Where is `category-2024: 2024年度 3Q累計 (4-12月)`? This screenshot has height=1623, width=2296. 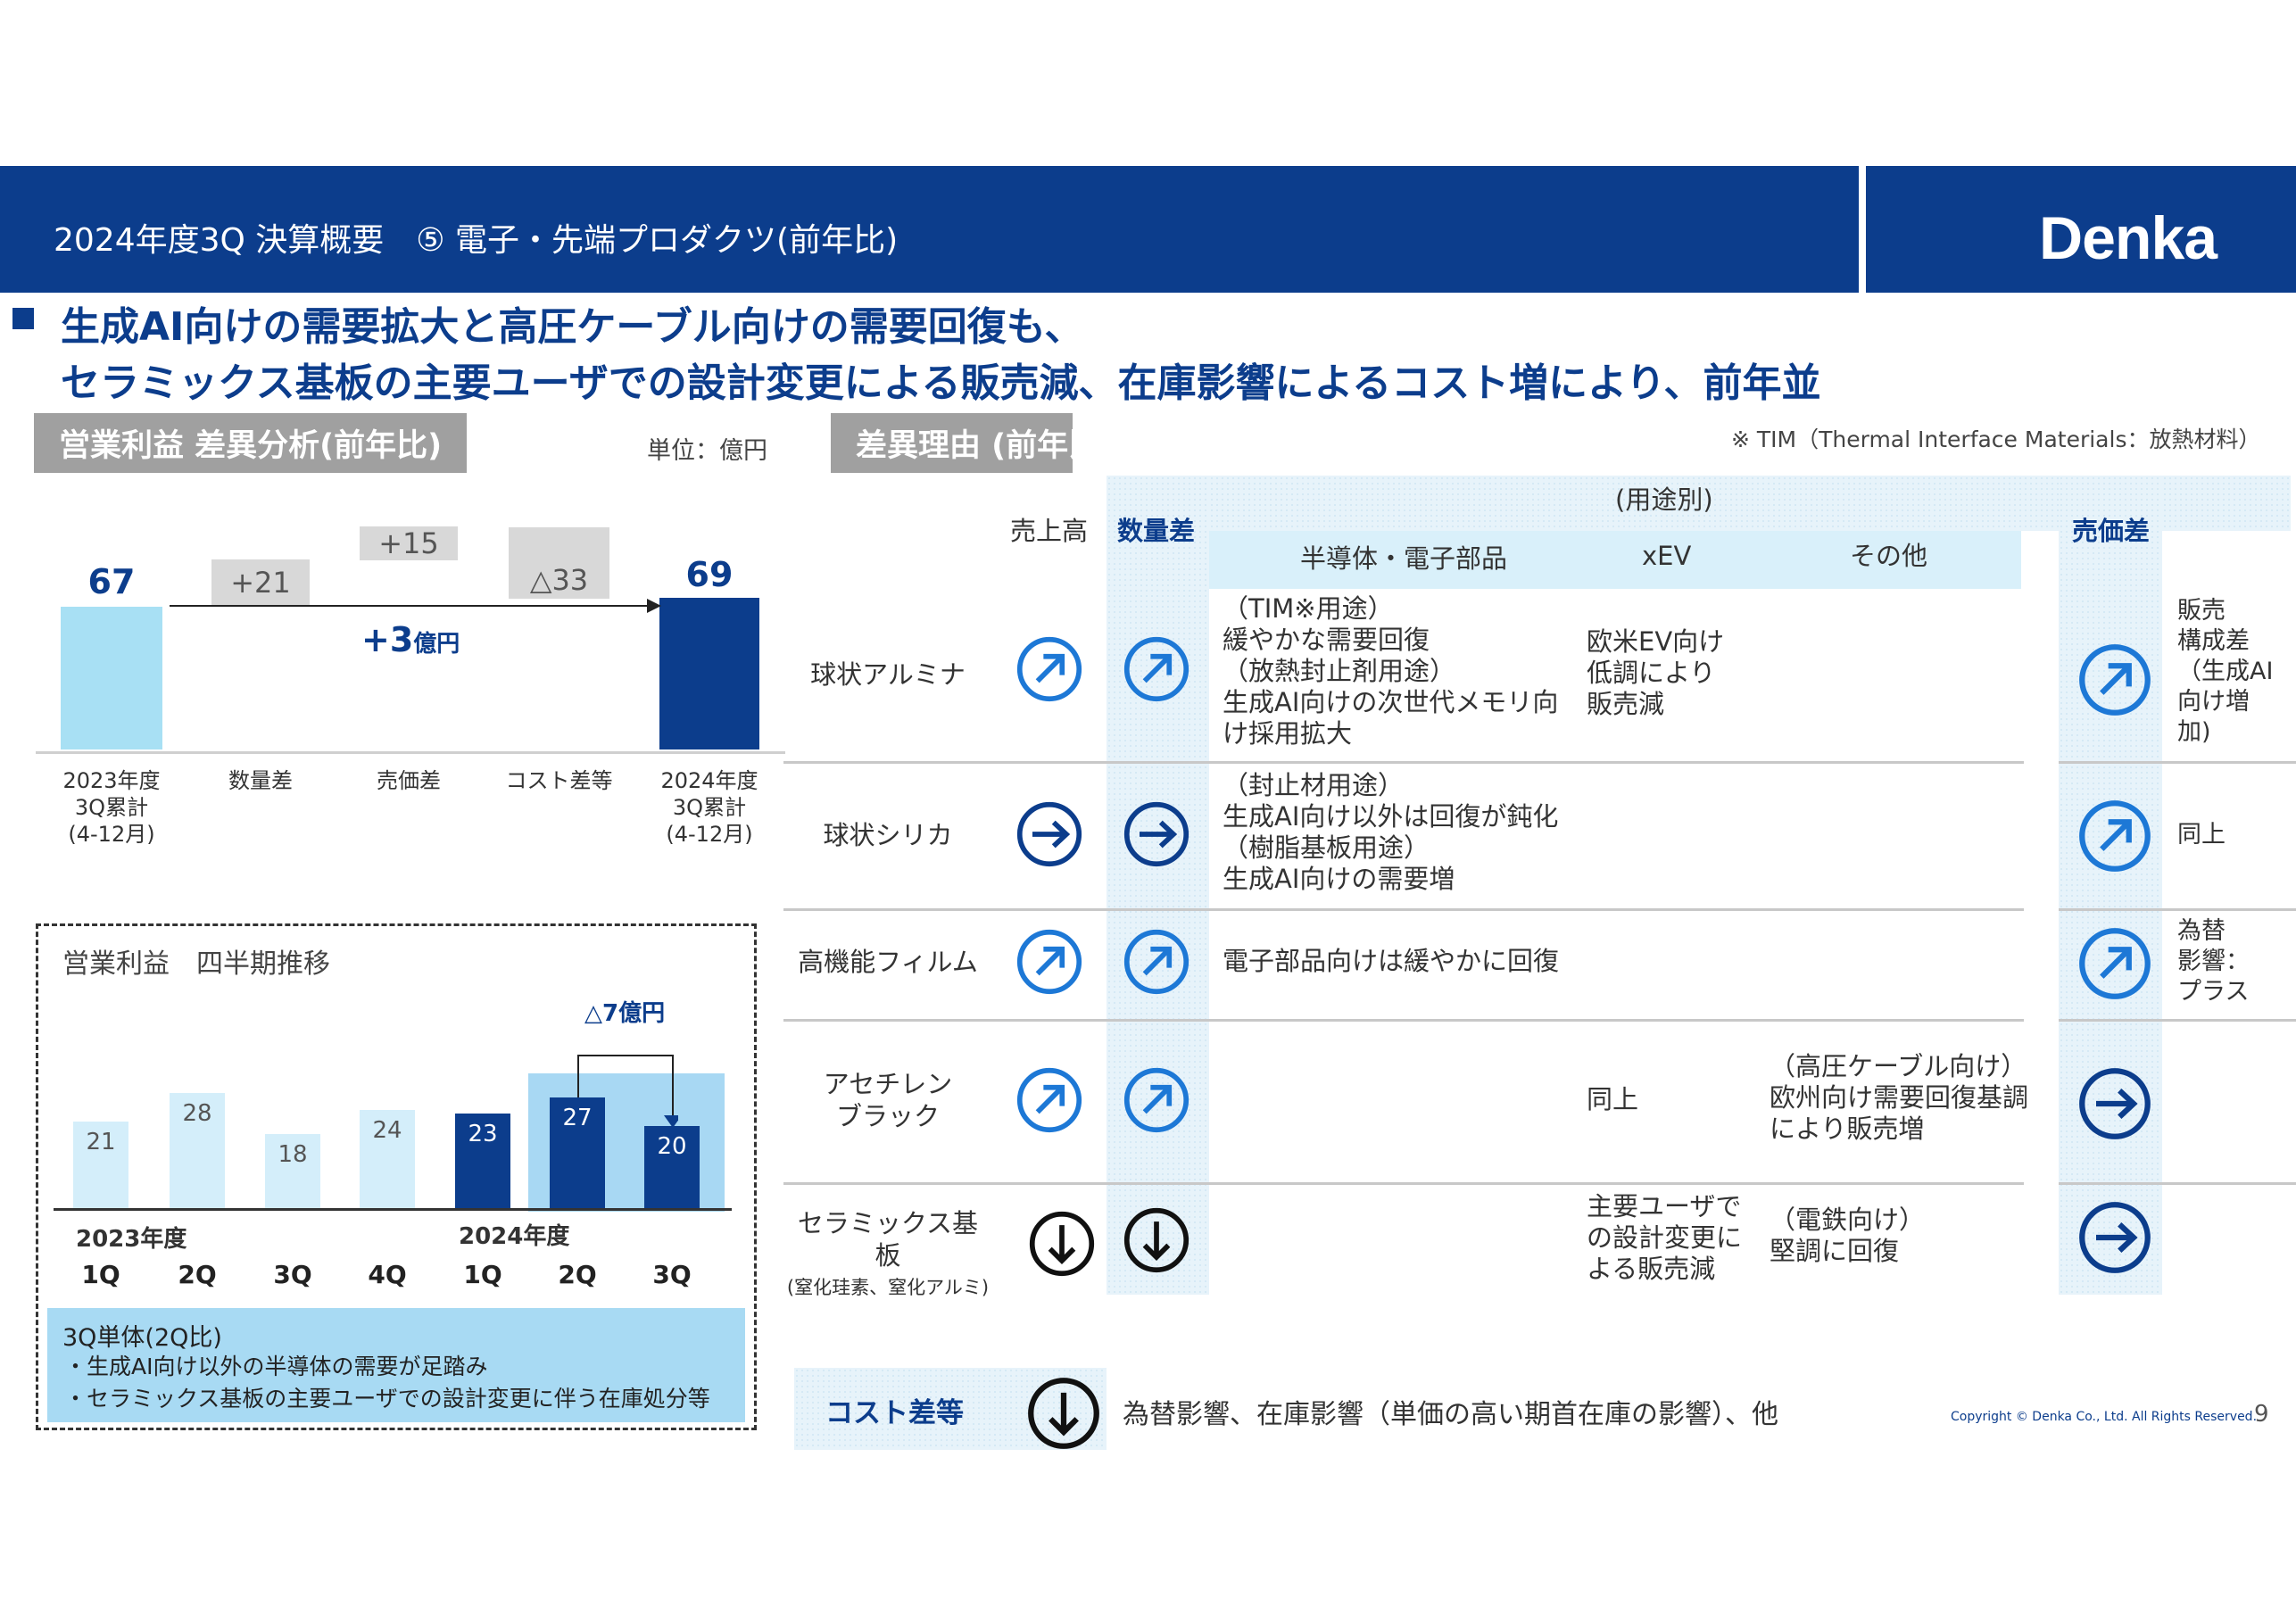 category-2024: 2024年度 3Q累計 (4-12月) is located at coordinates (709, 807).